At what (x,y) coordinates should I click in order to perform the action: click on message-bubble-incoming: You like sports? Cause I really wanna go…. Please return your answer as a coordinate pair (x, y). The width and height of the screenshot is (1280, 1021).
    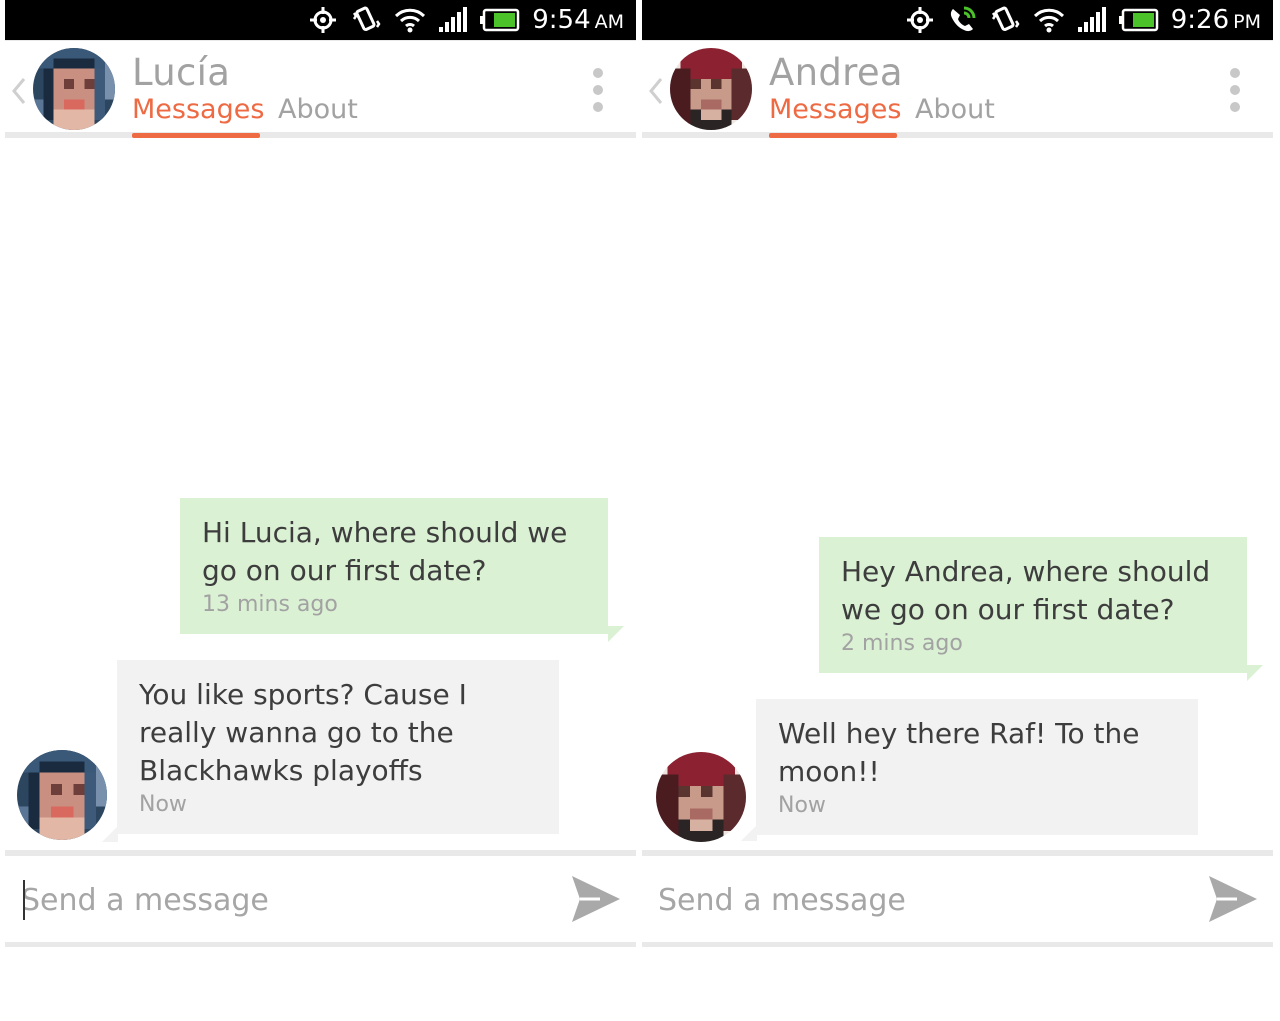
    Looking at the image, I should click on (338, 747).